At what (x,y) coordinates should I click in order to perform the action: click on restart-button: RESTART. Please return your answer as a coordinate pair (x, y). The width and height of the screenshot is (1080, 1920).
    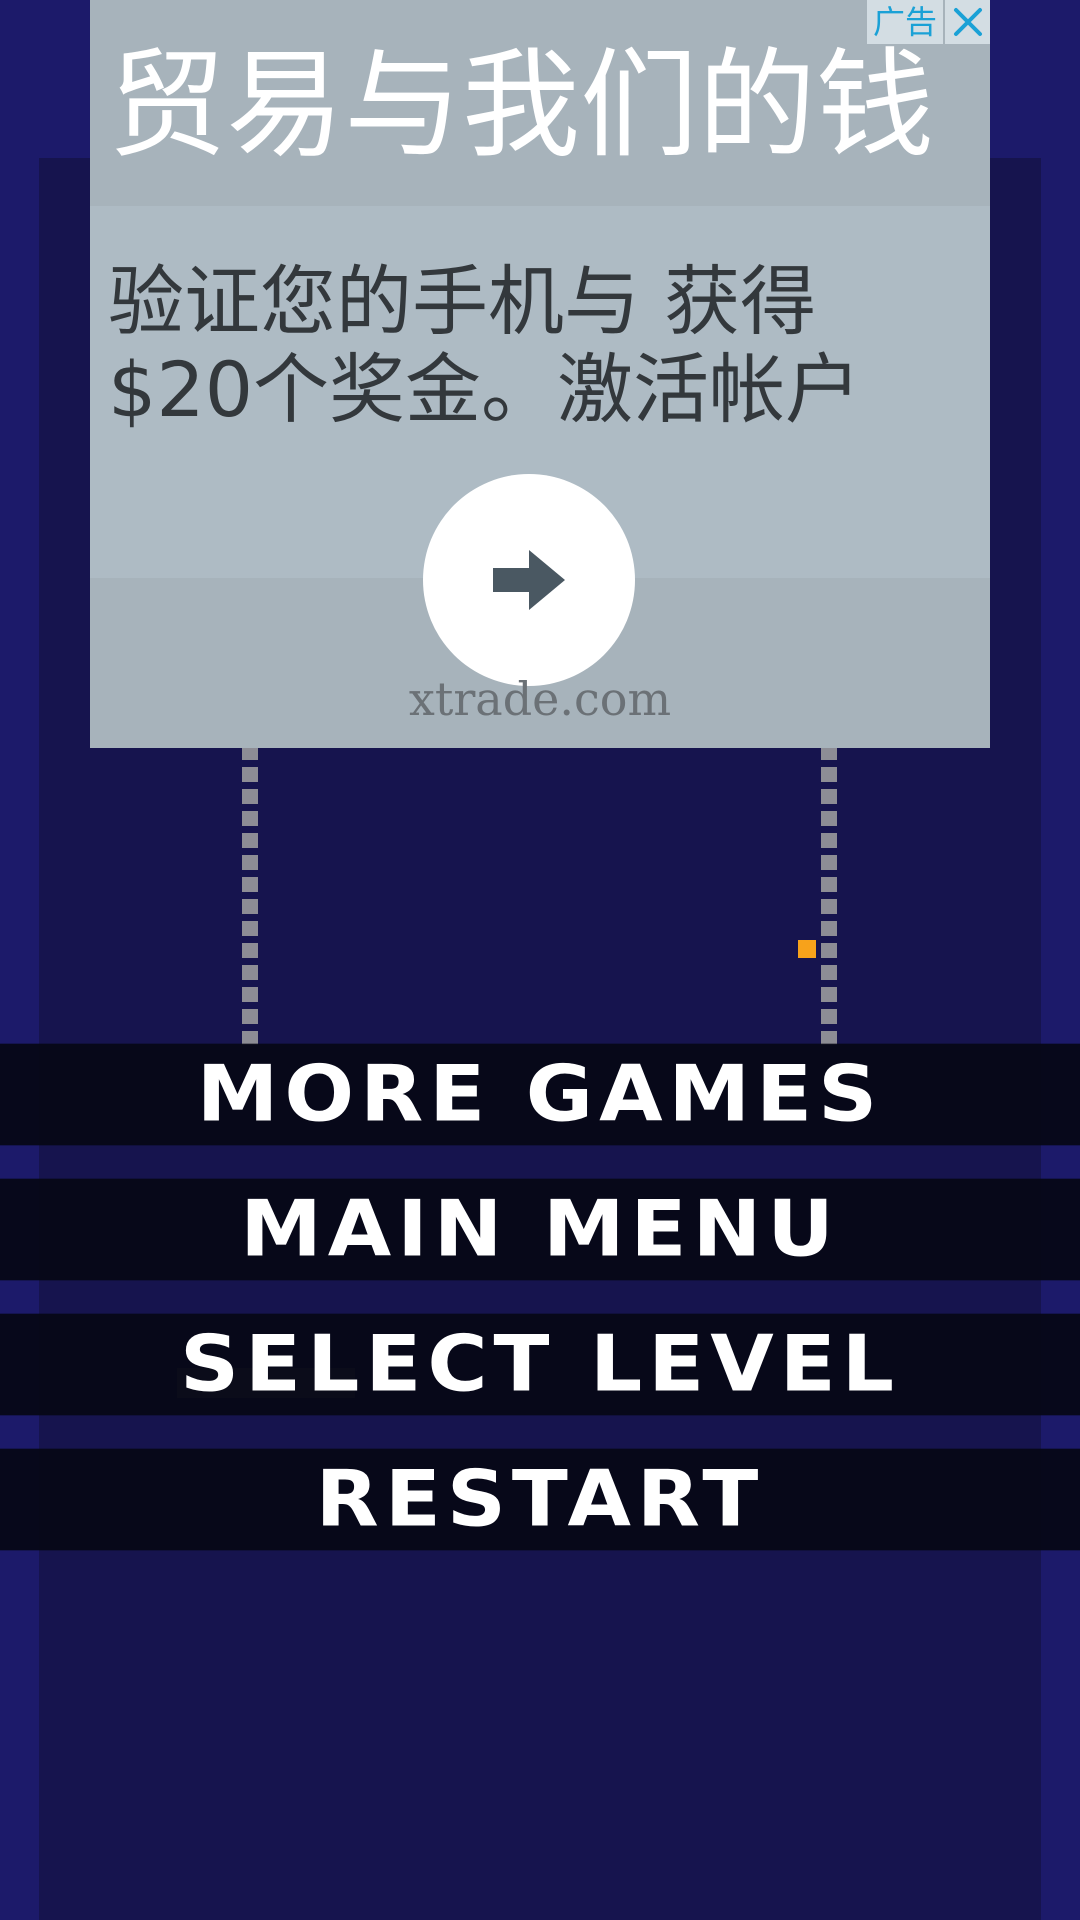
    Looking at the image, I should click on (540, 1499).